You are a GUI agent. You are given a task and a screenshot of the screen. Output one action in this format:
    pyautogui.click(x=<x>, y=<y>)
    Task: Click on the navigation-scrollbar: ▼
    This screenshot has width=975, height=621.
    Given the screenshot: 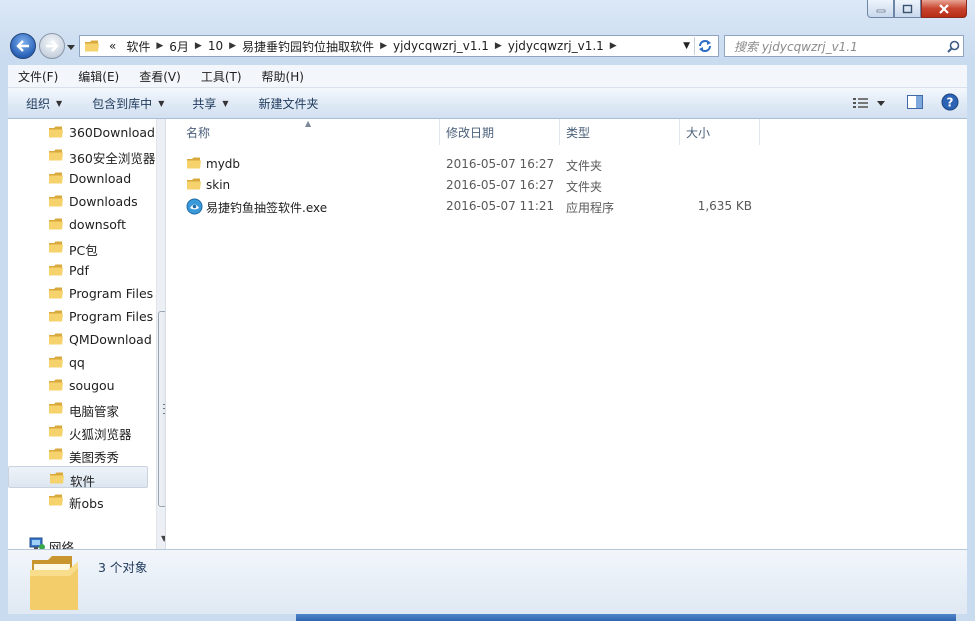 What is the action you would take?
    pyautogui.click(x=160, y=334)
    